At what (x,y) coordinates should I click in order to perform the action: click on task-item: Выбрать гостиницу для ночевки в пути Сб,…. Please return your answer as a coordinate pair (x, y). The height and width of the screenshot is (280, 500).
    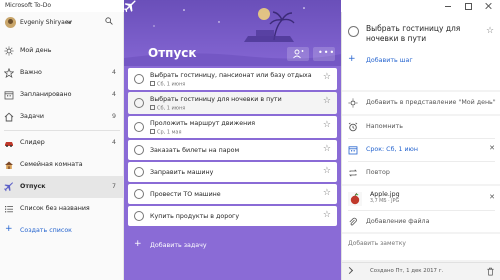
    Looking at the image, I should click on (232, 103).